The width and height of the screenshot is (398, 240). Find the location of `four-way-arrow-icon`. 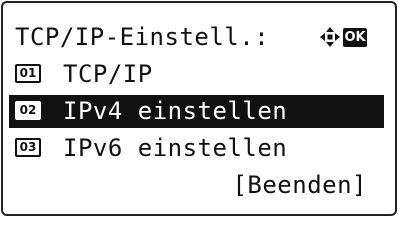

four-way-arrow-icon is located at coordinates (330, 37).